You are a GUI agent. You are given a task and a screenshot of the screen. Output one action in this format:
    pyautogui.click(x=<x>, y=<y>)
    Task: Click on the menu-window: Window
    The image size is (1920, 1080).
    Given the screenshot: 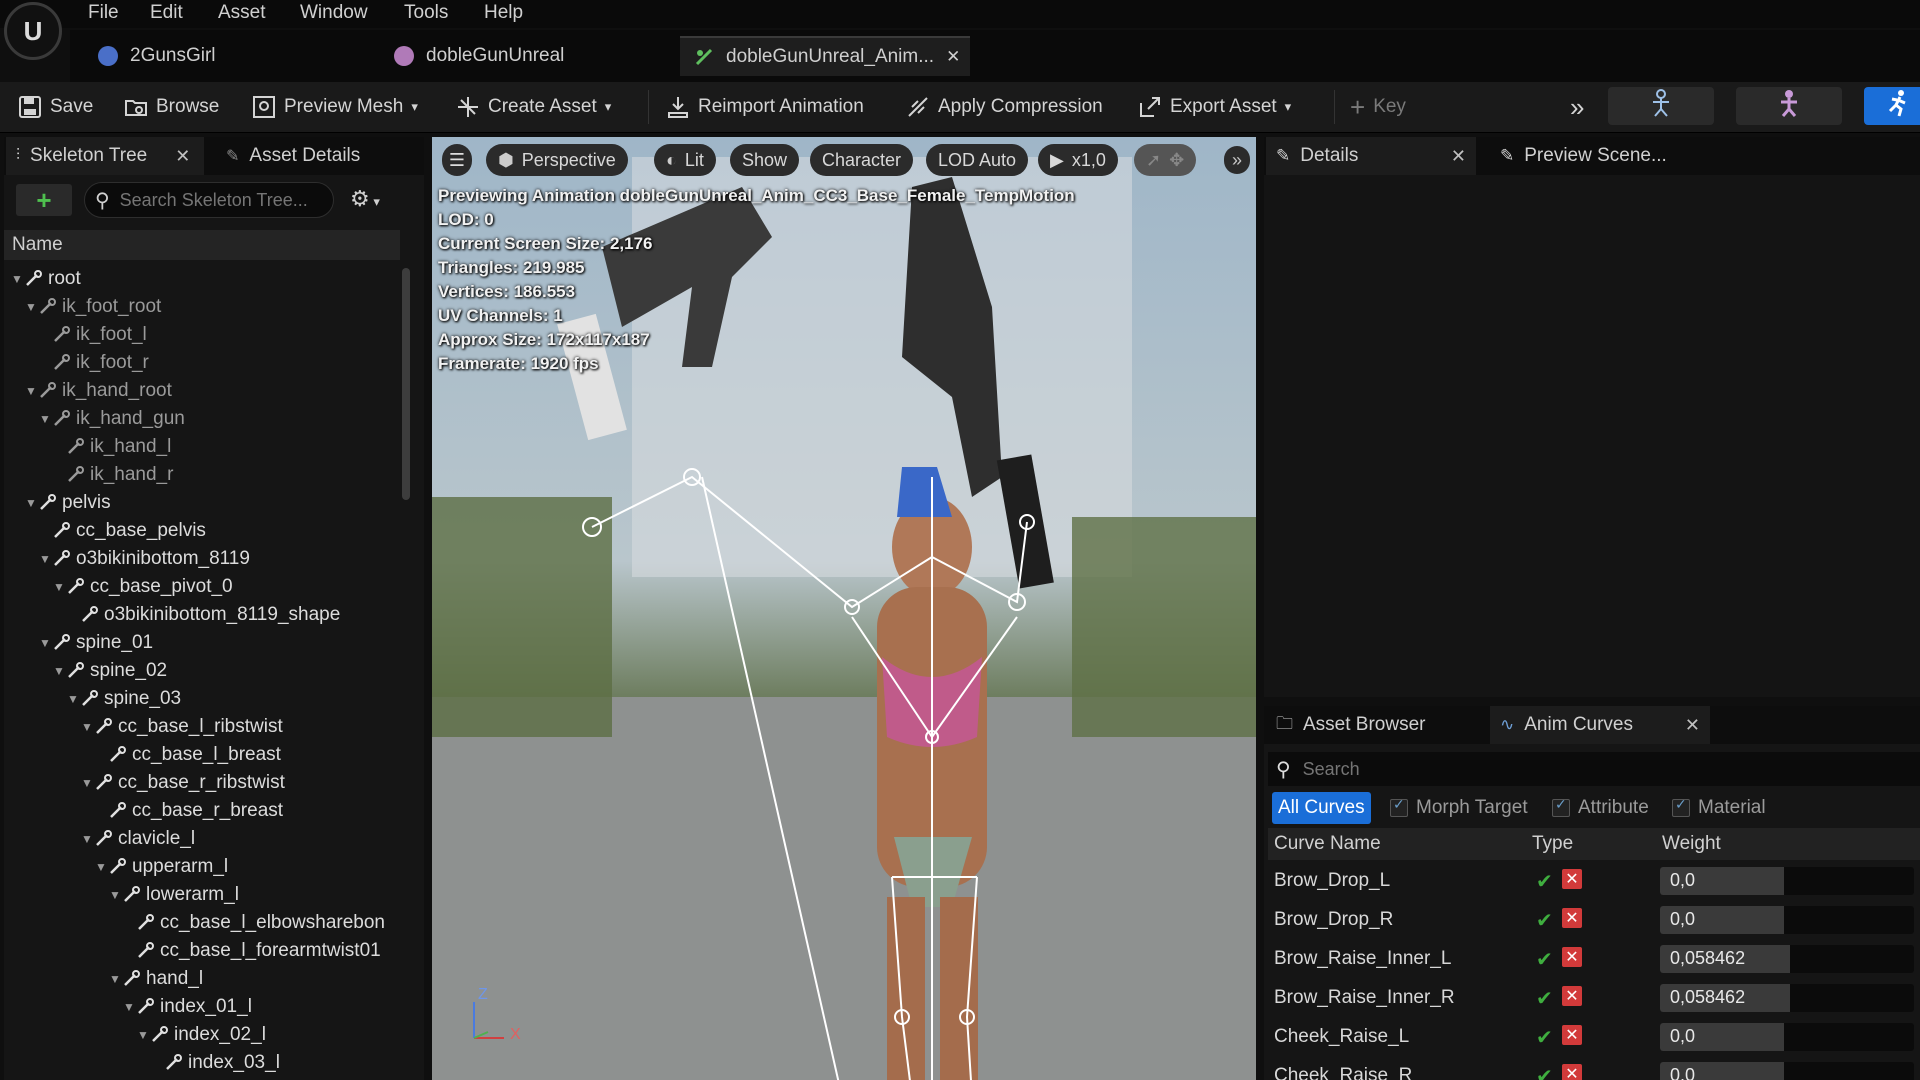 What is the action you would take?
    pyautogui.click(x=334, y=13)
    